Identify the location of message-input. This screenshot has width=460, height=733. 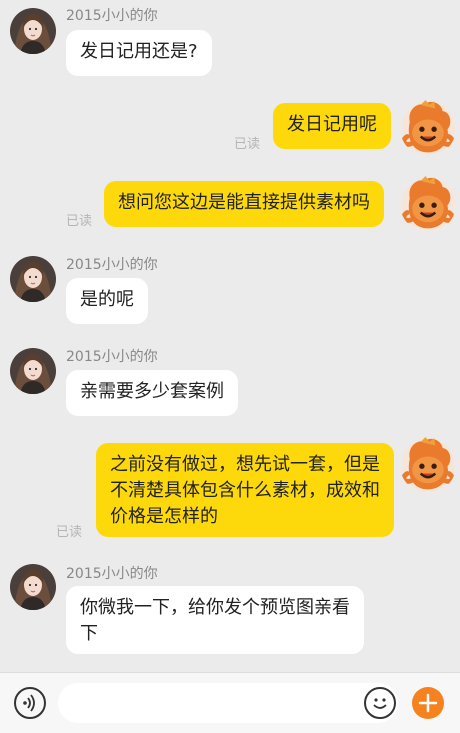
(228, 703).